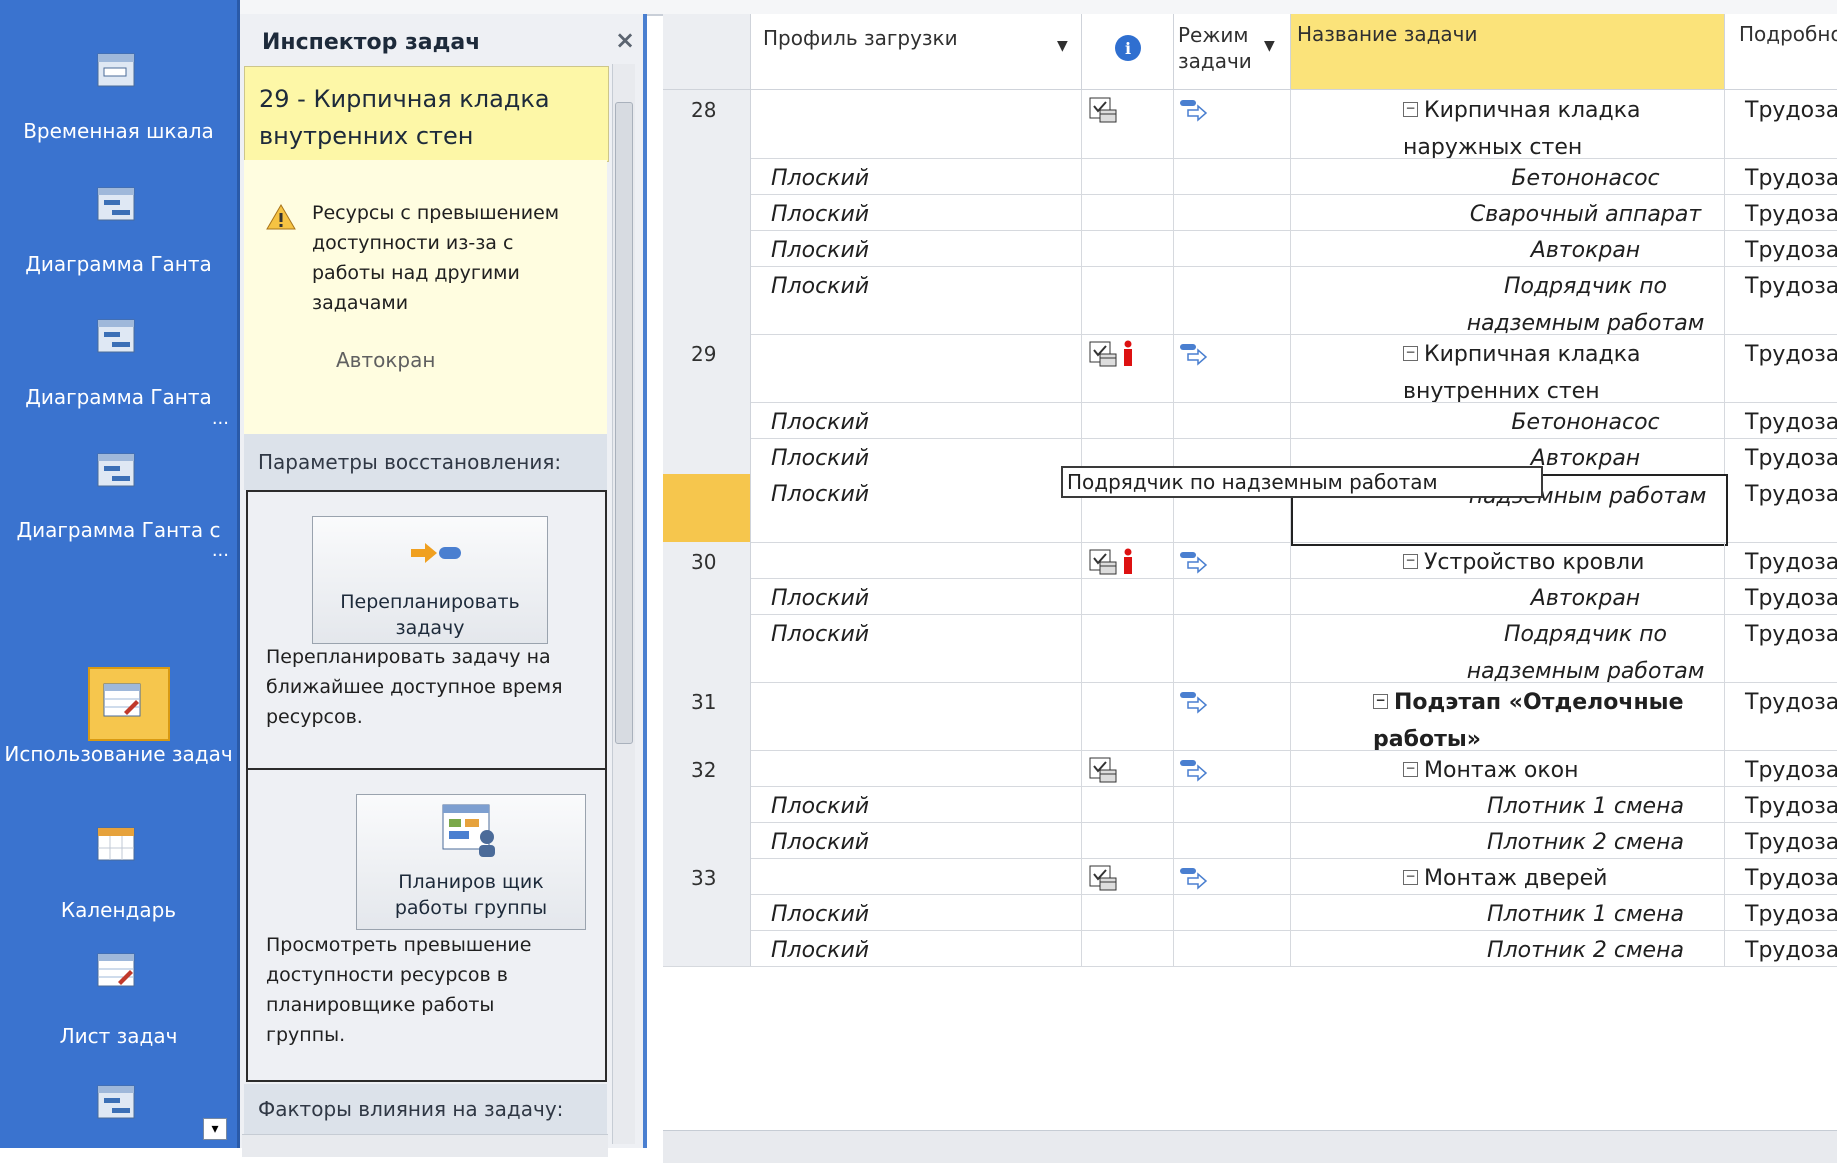 Image resolution: width=1837 pixels, height=1163 pixels. What do you see at coordinates (1508, 300) in the screenshot?
I see `task-name-cell: Подрядчик по надземным работам` at bounding box center [1508, 300].